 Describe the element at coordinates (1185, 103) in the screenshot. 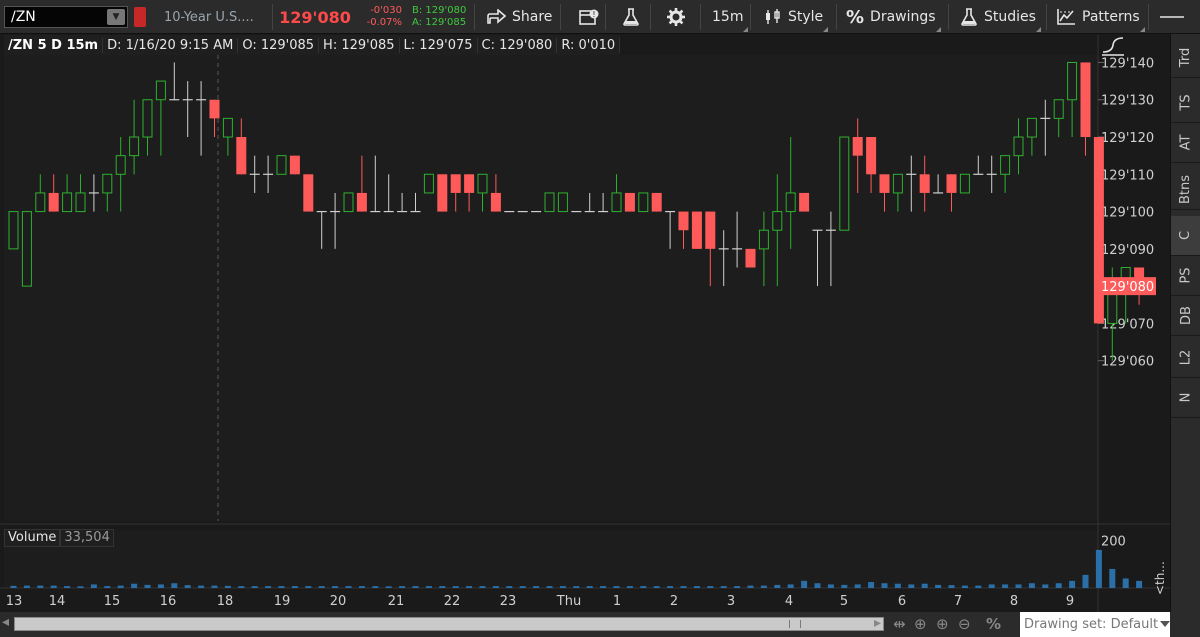

I see `side-tab-ts: TS` at that location.